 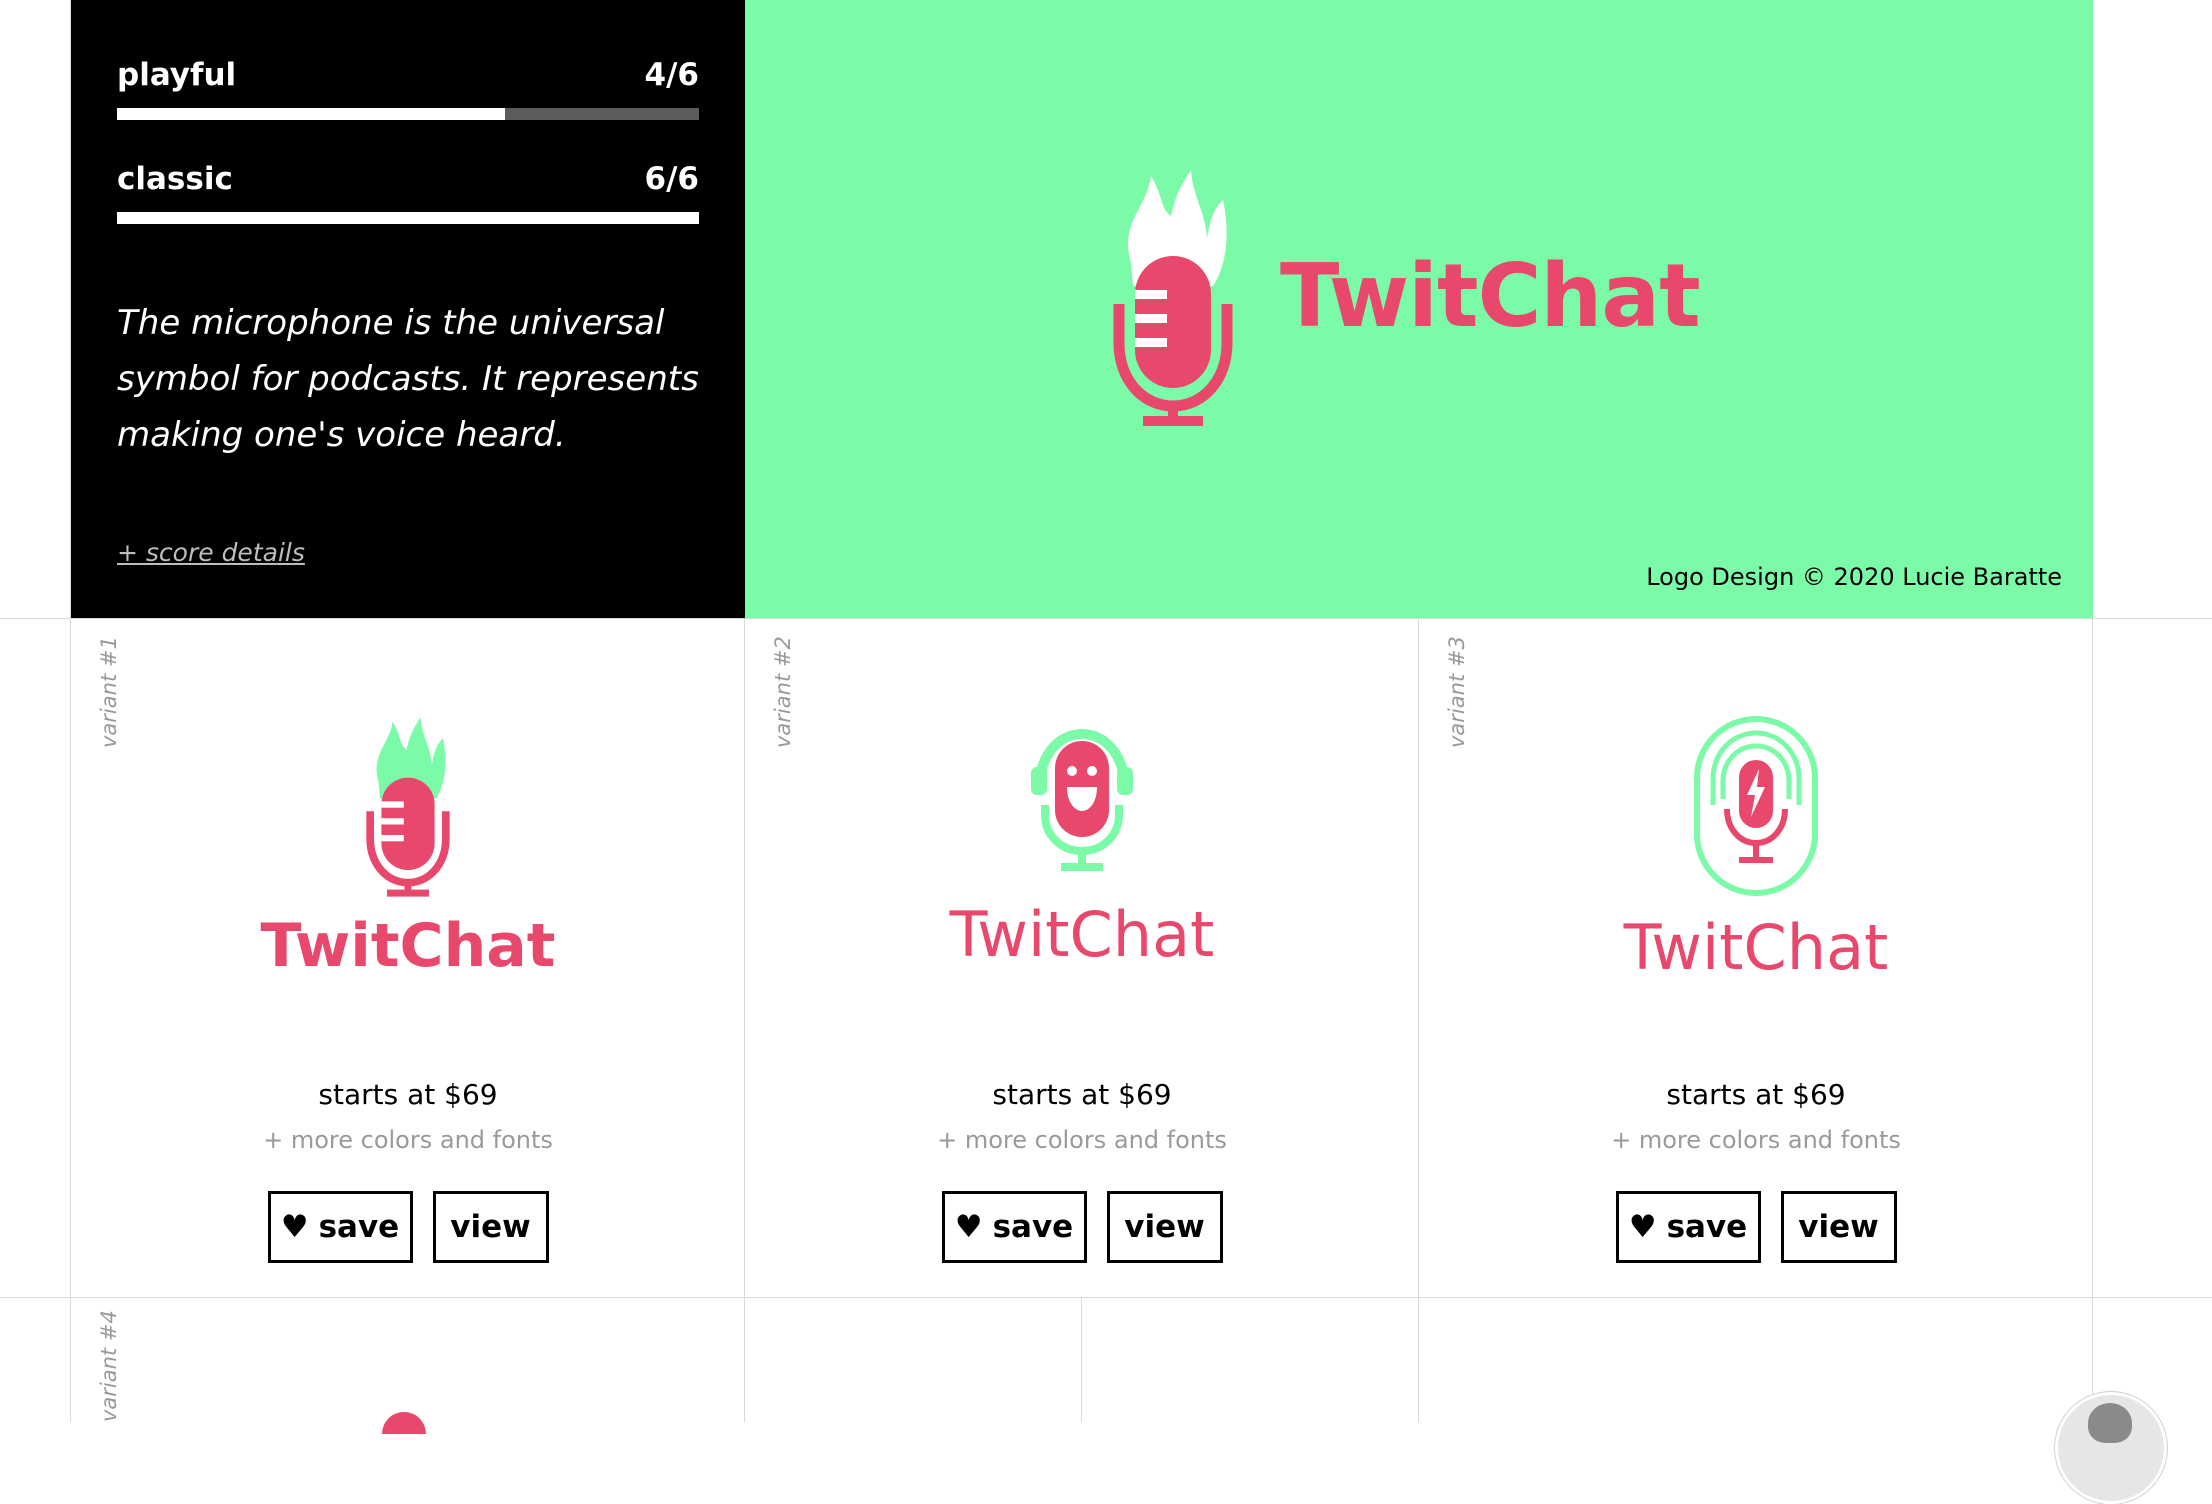 I want to click on variant-label: variant #4, so click(x=109, y=1366).